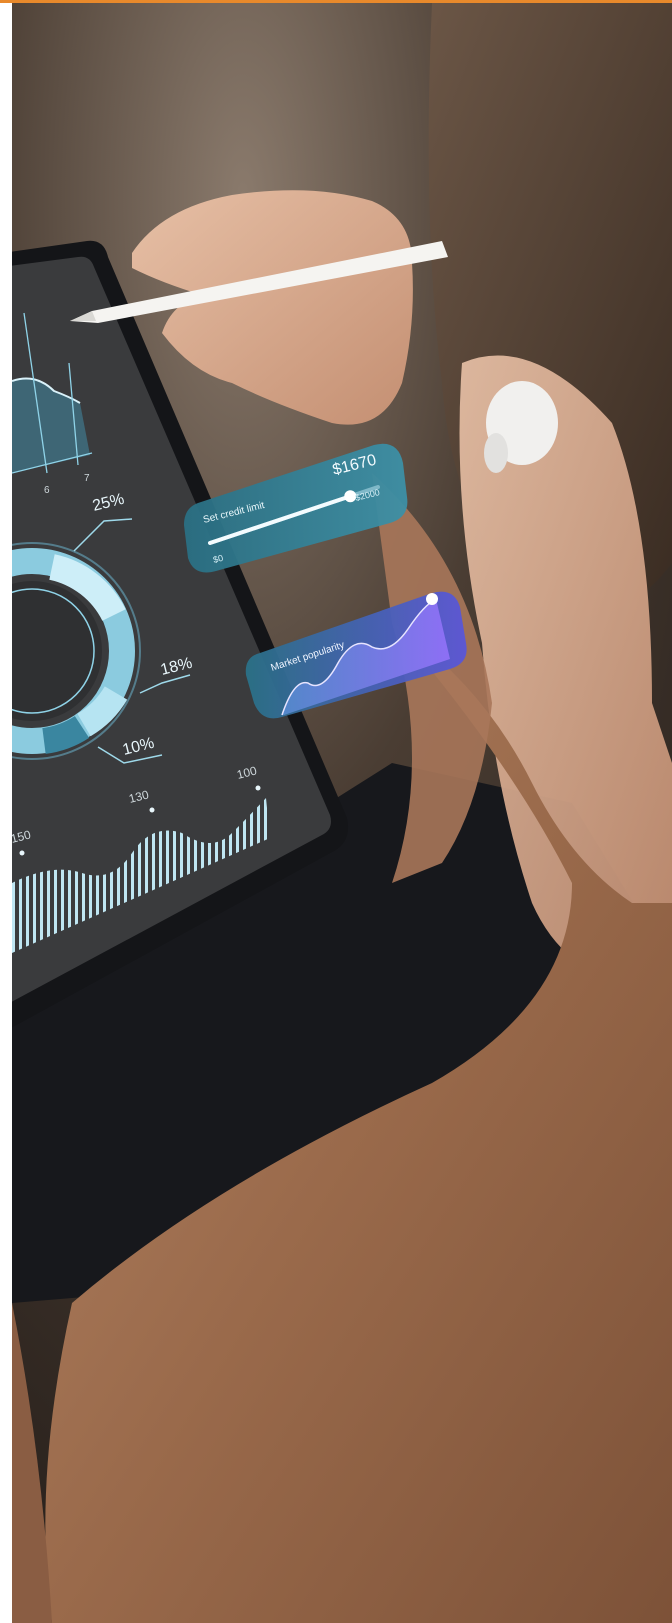 This screenshot has width=672, height=1623. Describe the element at coordinates (6, 813) in the screenshot. I see `left-margin-strip` at that location.